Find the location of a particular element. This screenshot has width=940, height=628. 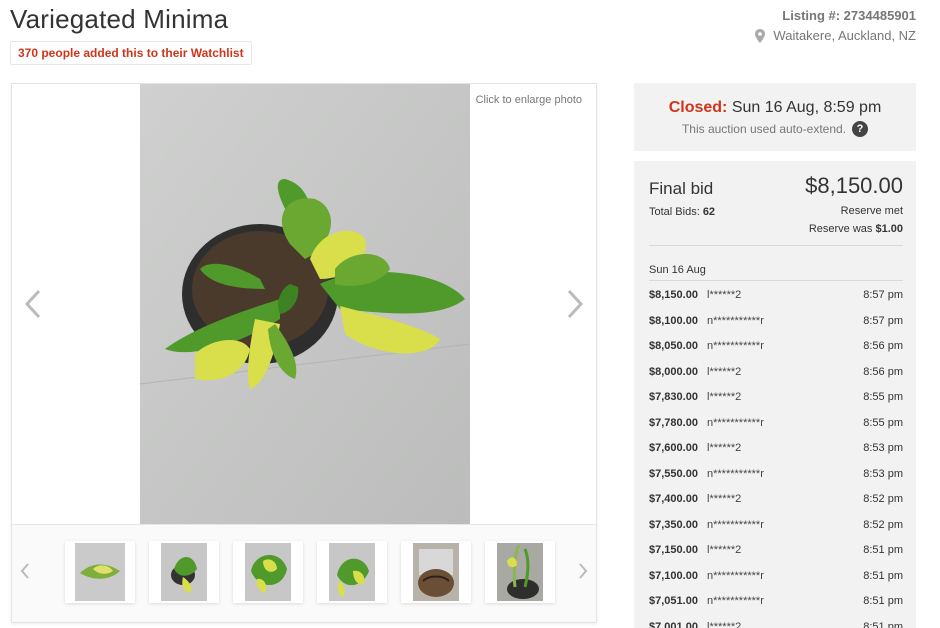

question-circle-icon: ? is located at coordinates (860, 129).